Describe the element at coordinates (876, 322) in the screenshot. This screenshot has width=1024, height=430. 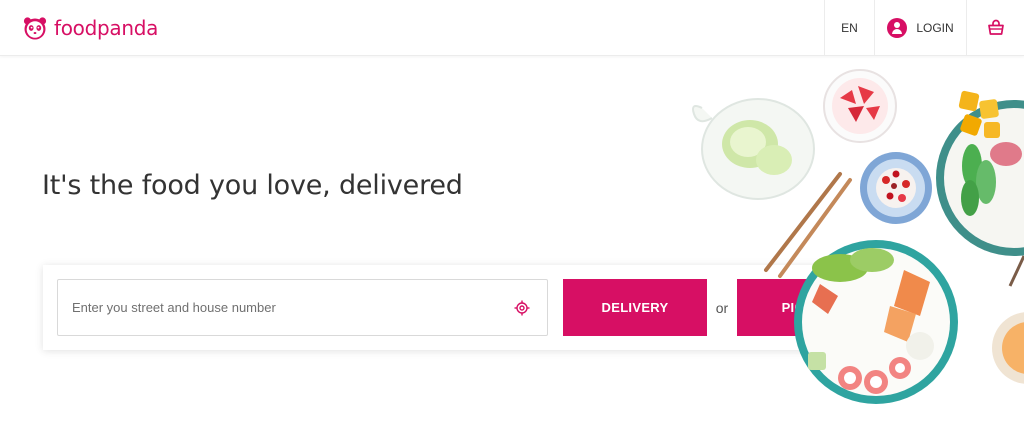
I see `salmon-bowl-image` at that location.